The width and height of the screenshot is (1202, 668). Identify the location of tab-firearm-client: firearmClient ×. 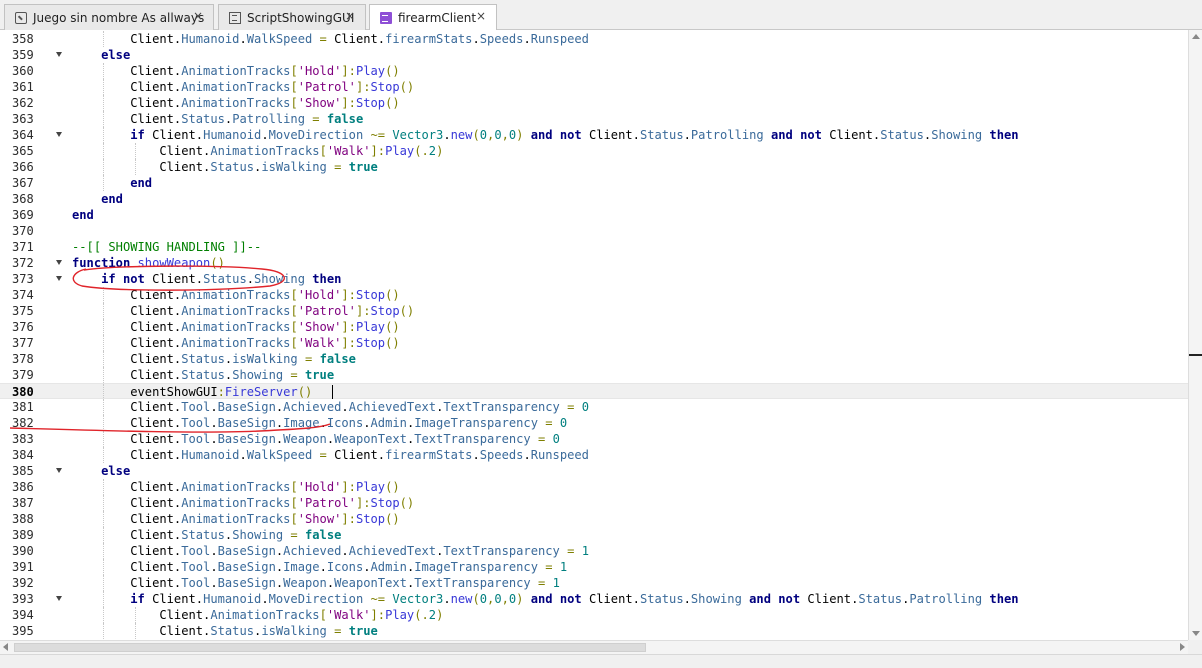
(433, 17).